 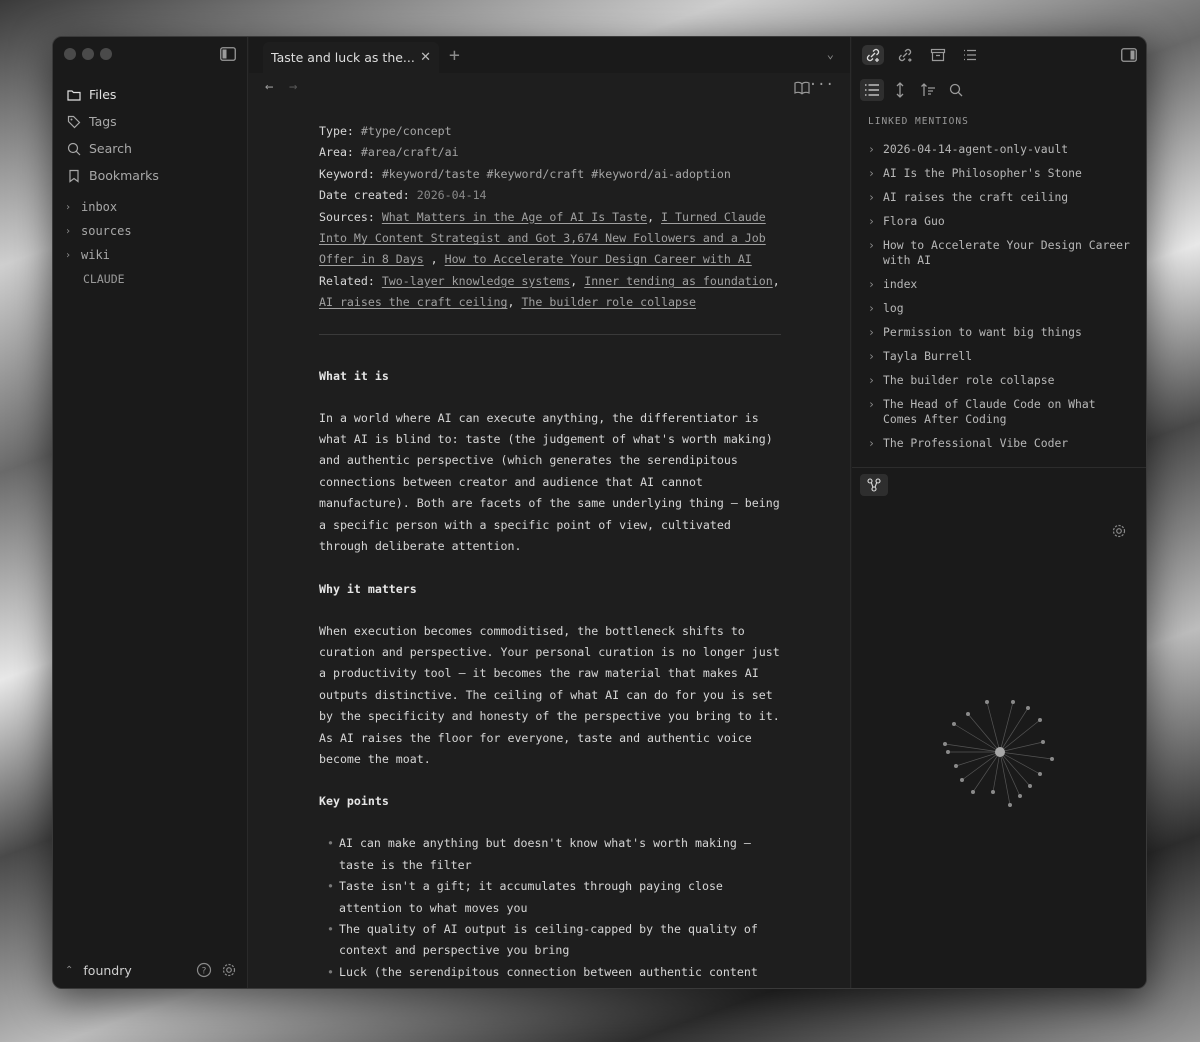 I want to click on window-controls, so click(x=88, y=54).